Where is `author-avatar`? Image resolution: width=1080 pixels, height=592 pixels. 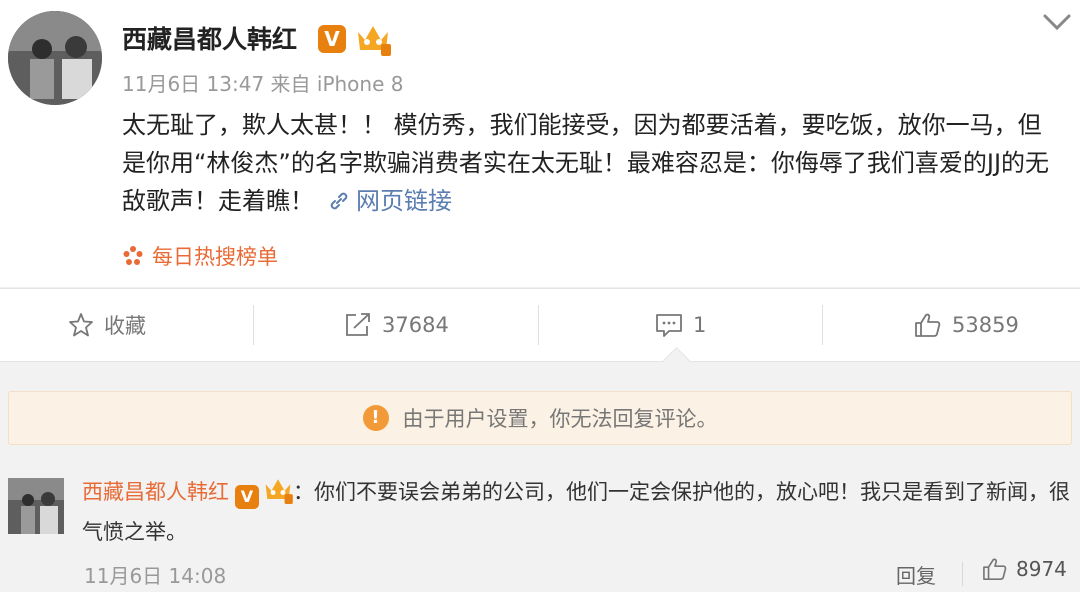
author-avatar is located at coordinates (55, 58).